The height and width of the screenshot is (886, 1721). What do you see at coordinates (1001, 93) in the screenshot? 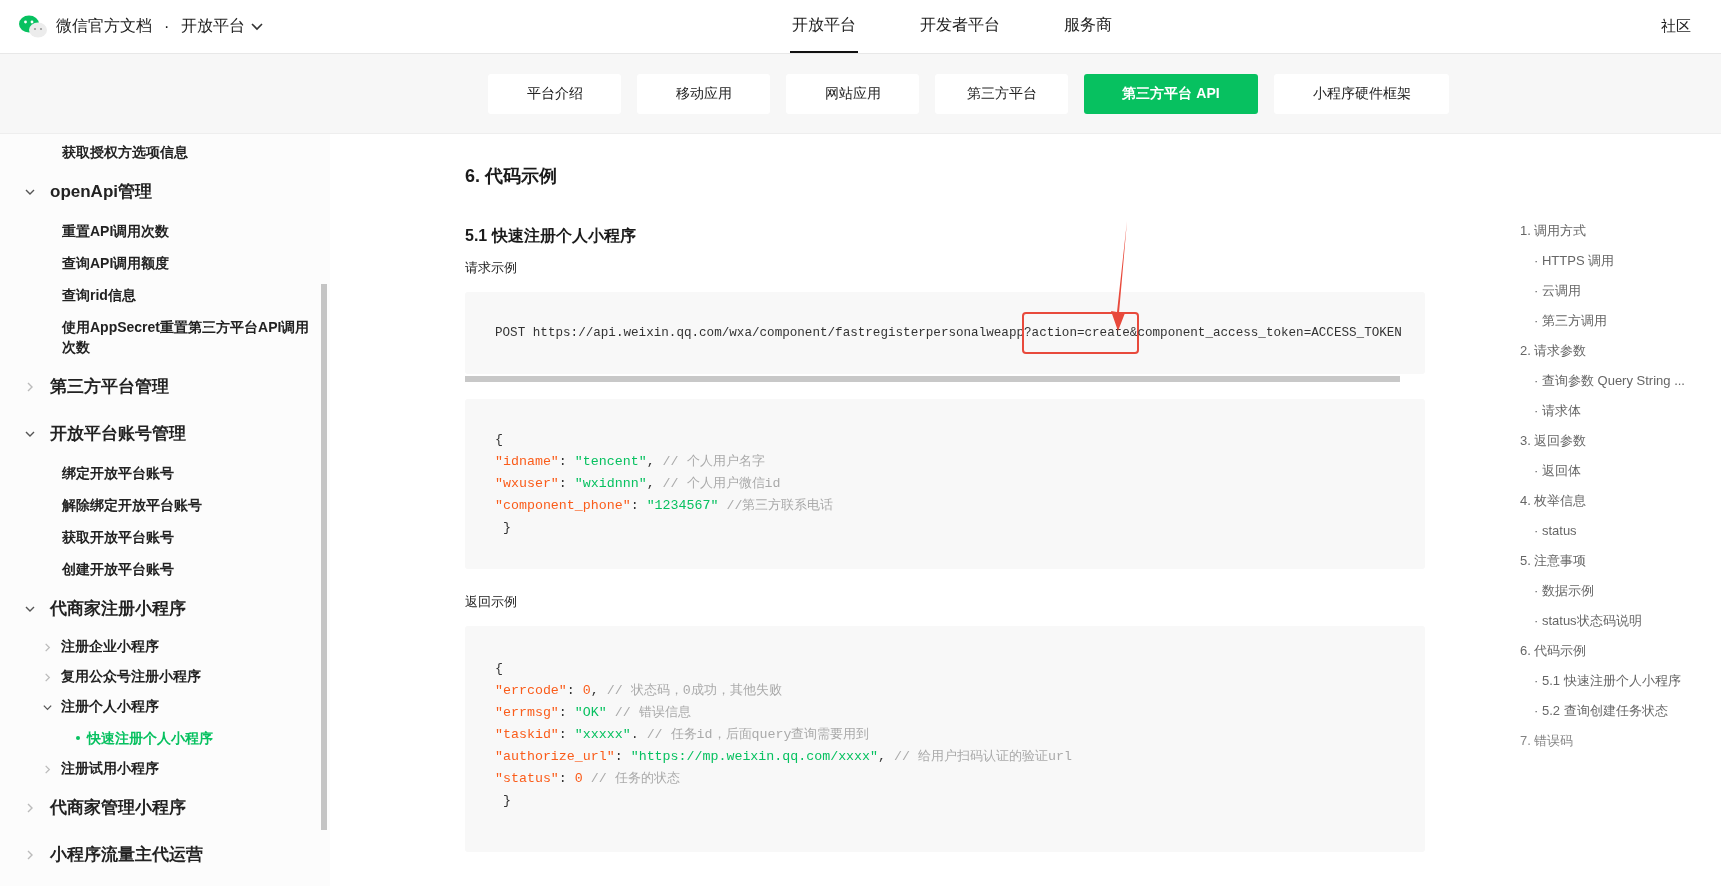
I see `sub-tab: 第三方平台` at bounding box center [1001, 93].